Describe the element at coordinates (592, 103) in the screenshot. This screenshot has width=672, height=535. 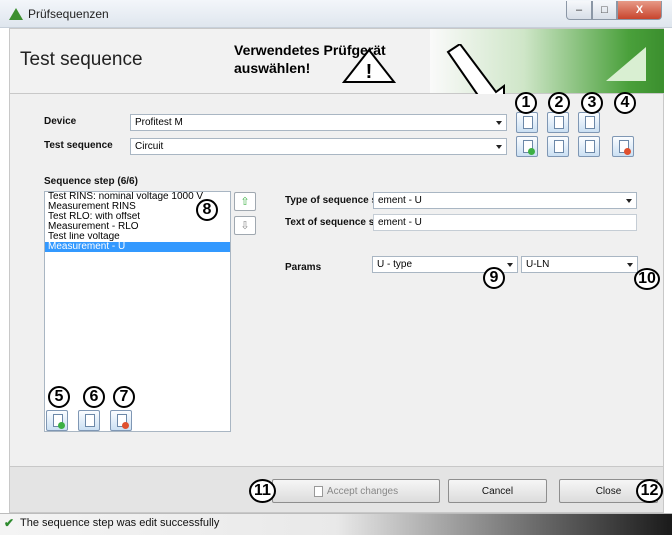
I see `marker-3: 3` at that location.